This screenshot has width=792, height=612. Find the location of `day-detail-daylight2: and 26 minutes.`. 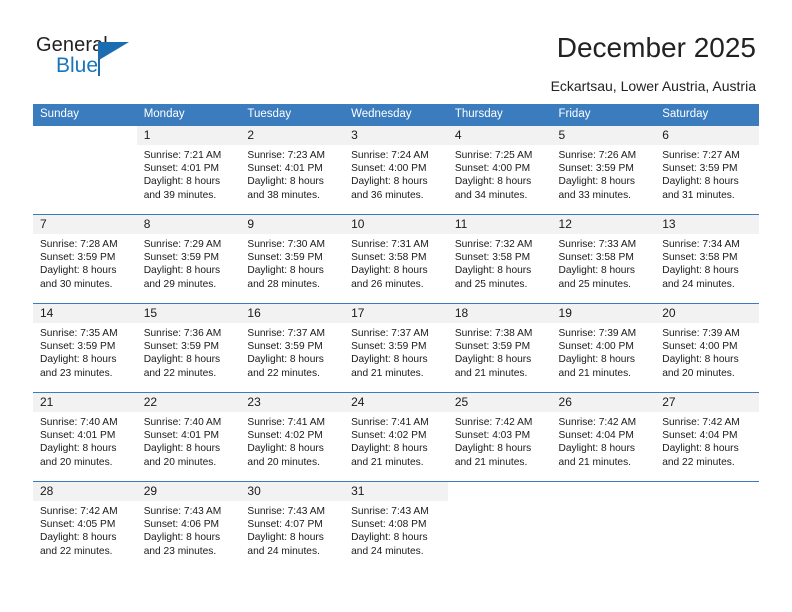

day-detail-daylight2: and 26 minutes. is located at coordinates (387, 284).